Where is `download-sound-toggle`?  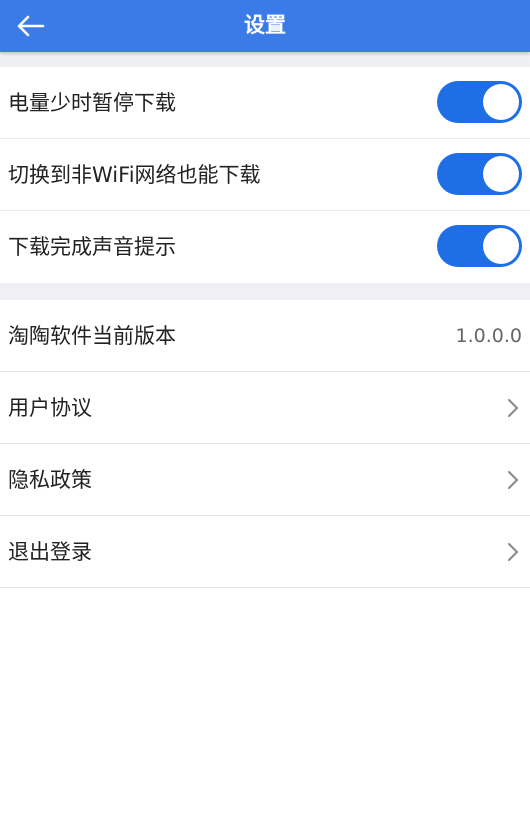 download-sound-toggle is located at coordinates (479, 246).